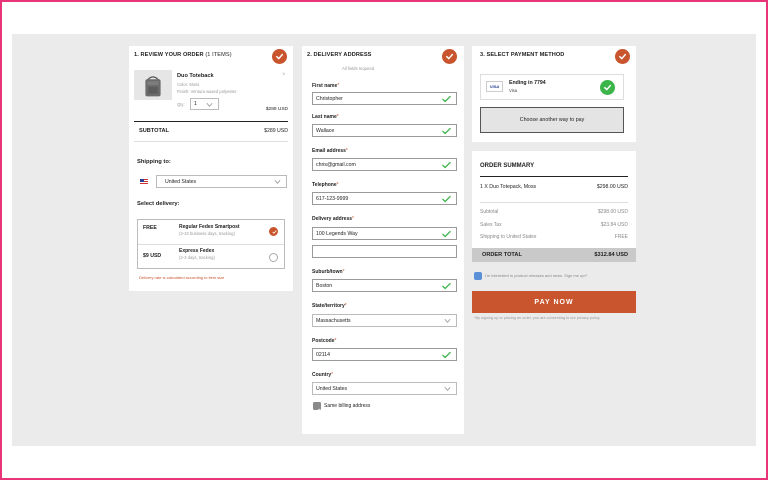 The height and width of the screenshot is (480, 768). I want to click on pay-now-button: PAY NOW, so click(554, 302).